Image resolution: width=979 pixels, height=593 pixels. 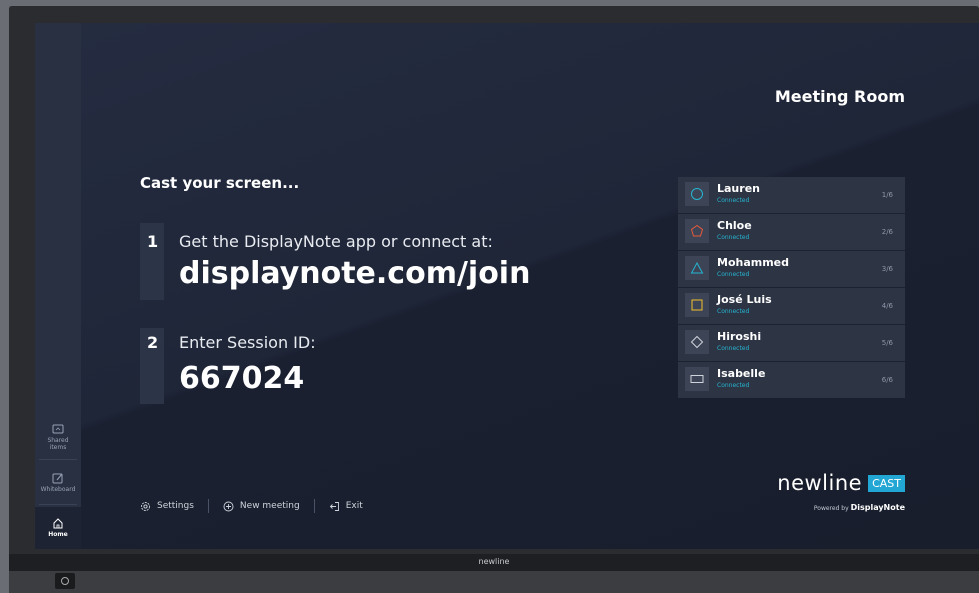 I want to click on sidebar-item-label: Whiteboard, so click(x=58, y=489).